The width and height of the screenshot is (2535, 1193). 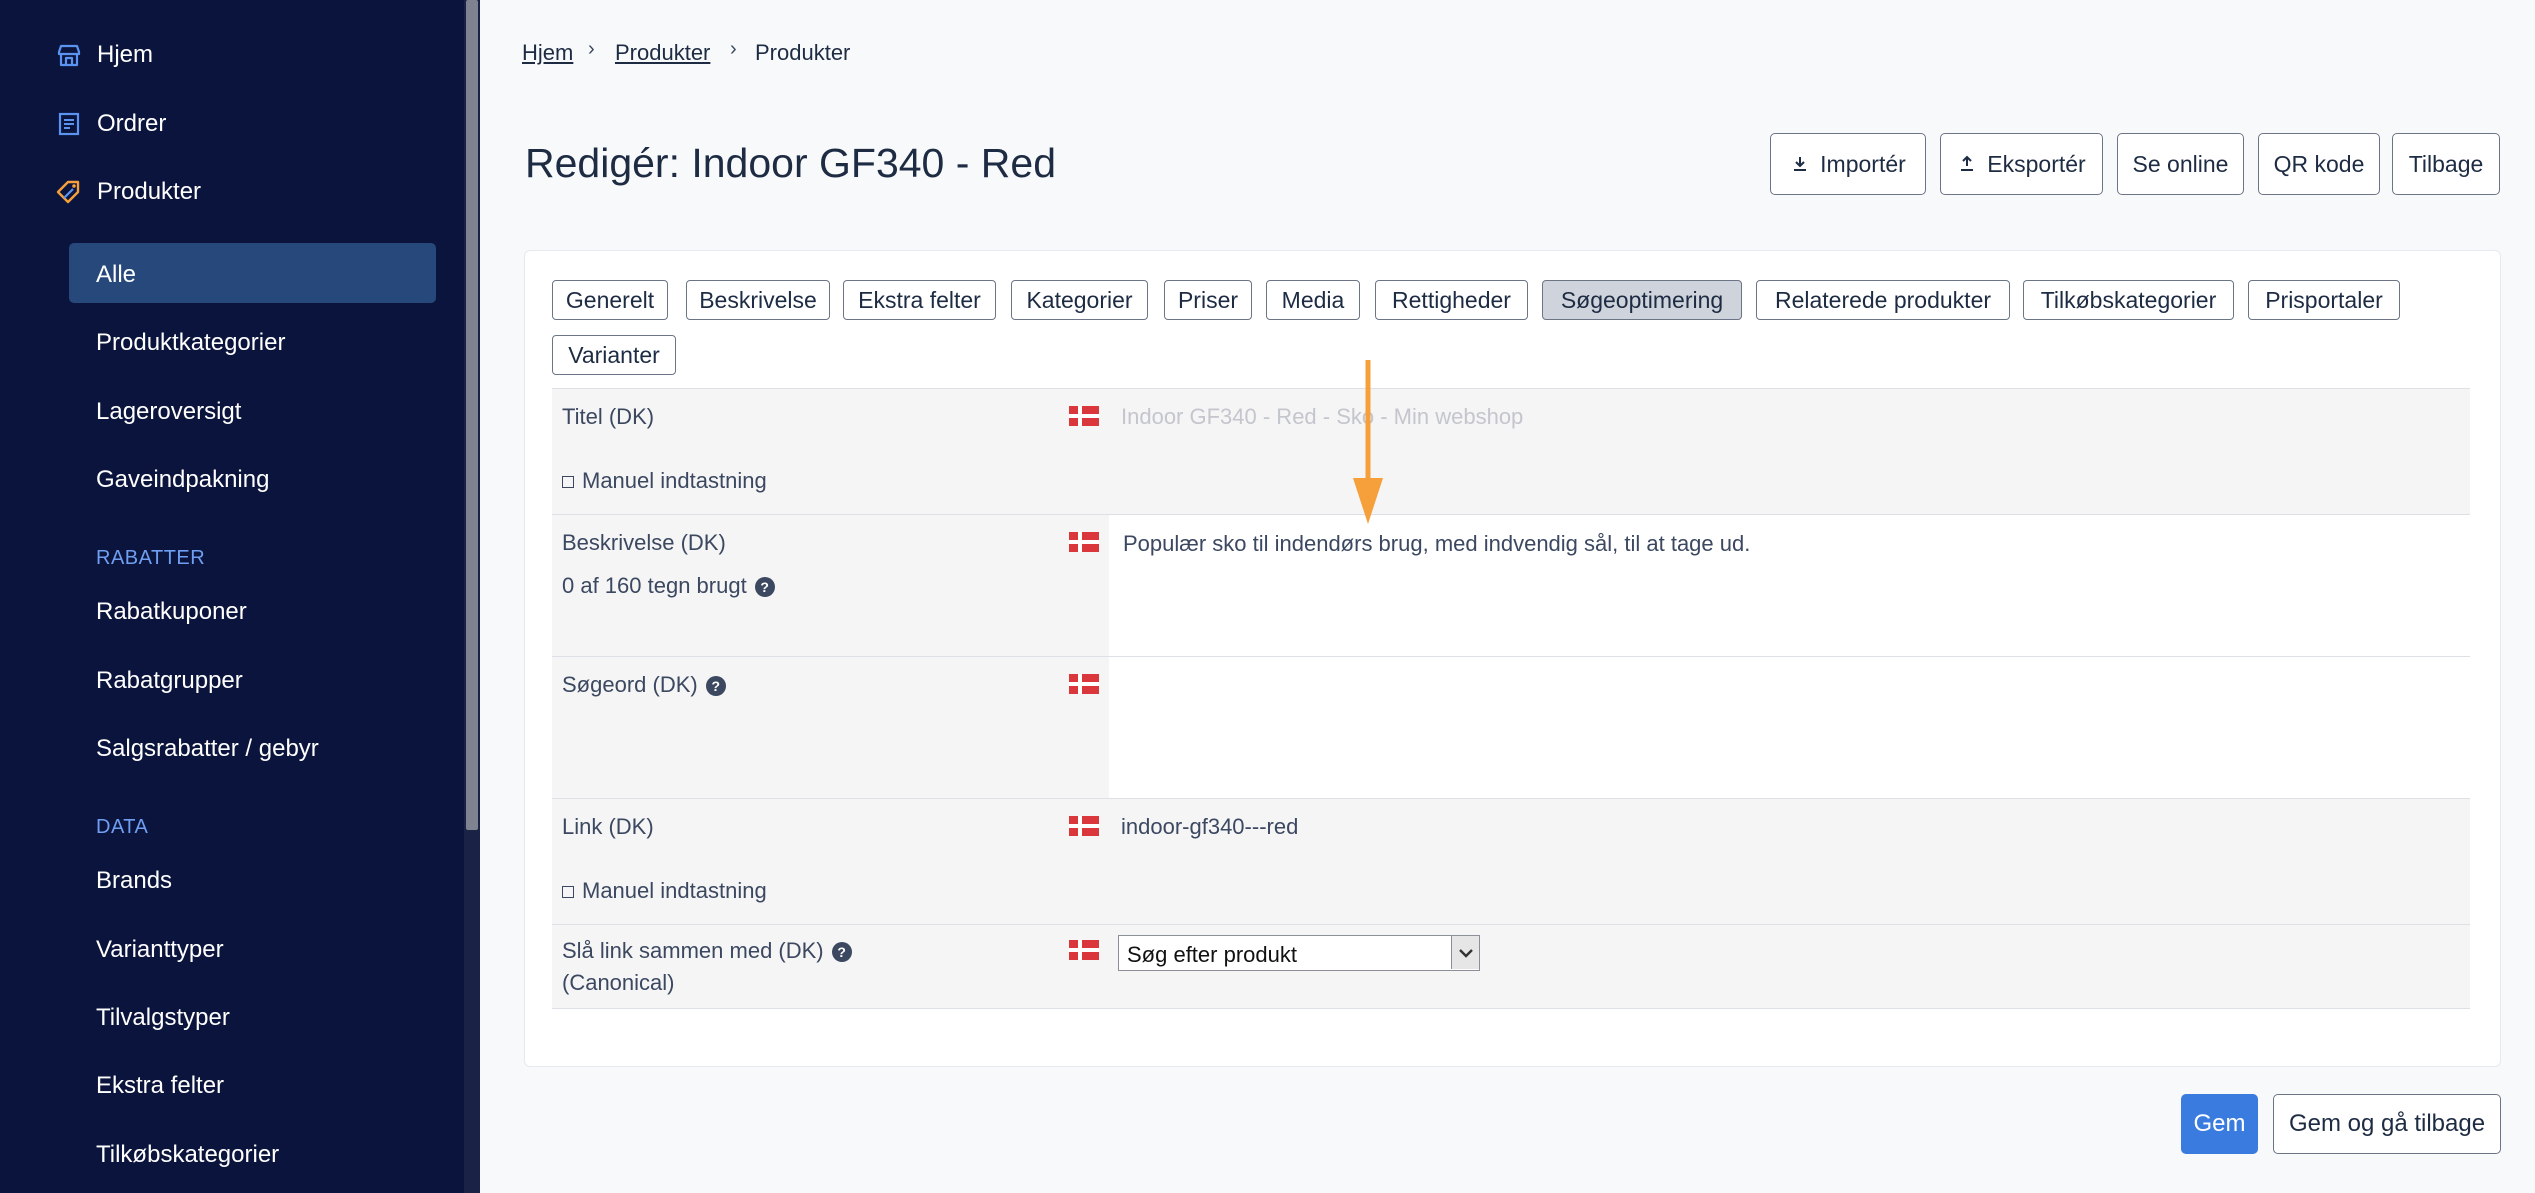 I want to click on sidebar-item-coupons: Rabatkuponer, so click(x=171, y=612).